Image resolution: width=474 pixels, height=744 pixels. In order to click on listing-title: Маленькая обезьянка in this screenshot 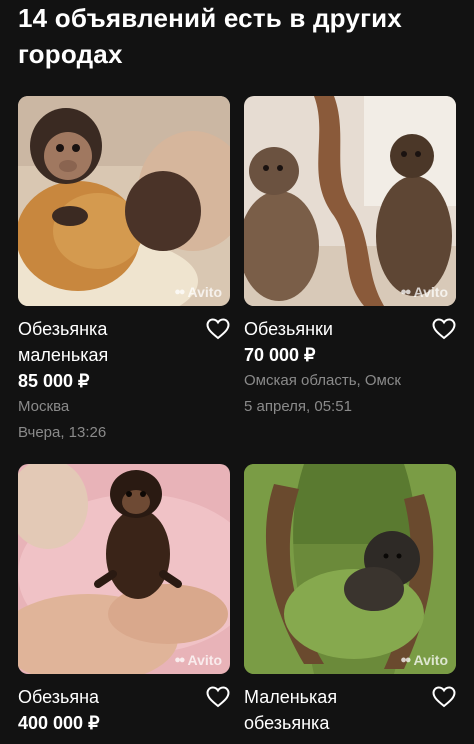, I will do `click(332, 710)`.